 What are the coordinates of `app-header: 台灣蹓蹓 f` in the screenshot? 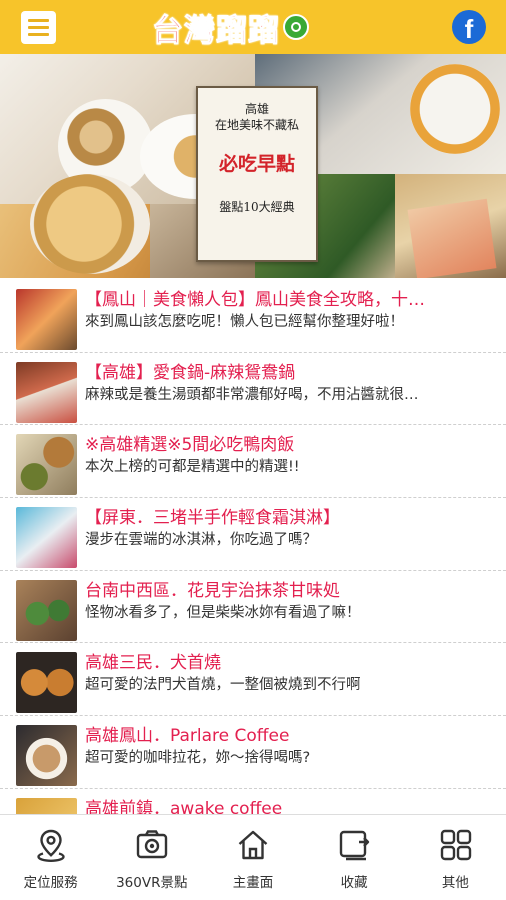 It's located at (253, 27).